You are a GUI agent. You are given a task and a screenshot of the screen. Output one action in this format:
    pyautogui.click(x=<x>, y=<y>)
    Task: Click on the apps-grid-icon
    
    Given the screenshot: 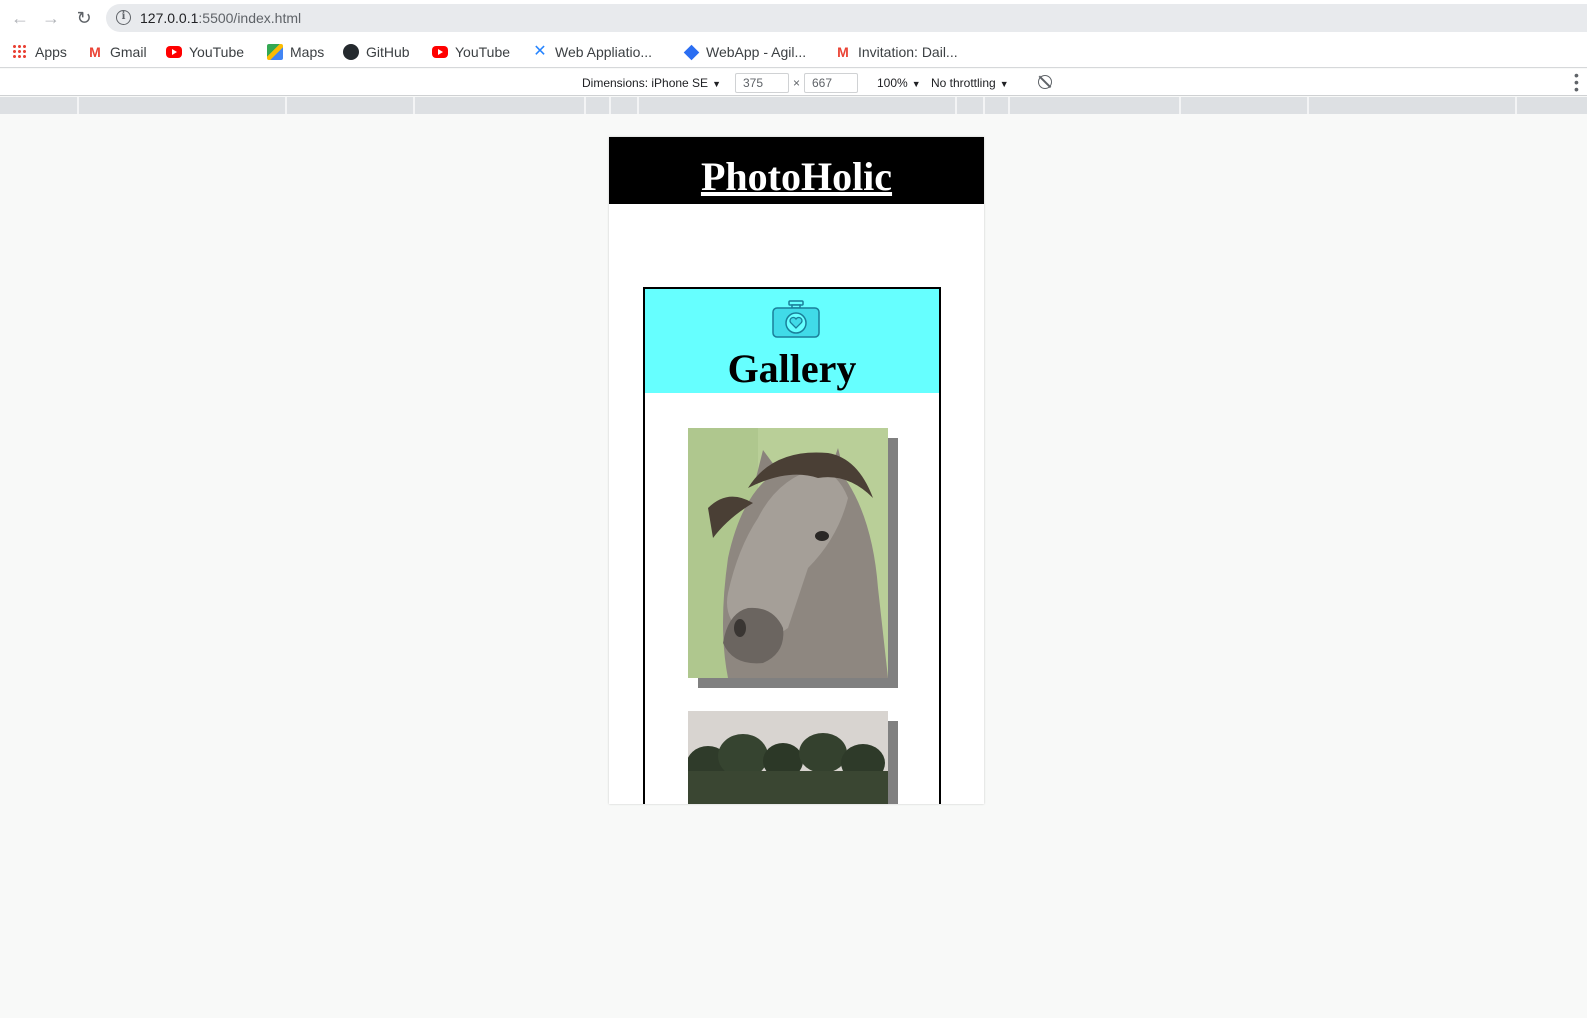 What is the action you would take?
    pyautogui.click(x=20, y=52)
    